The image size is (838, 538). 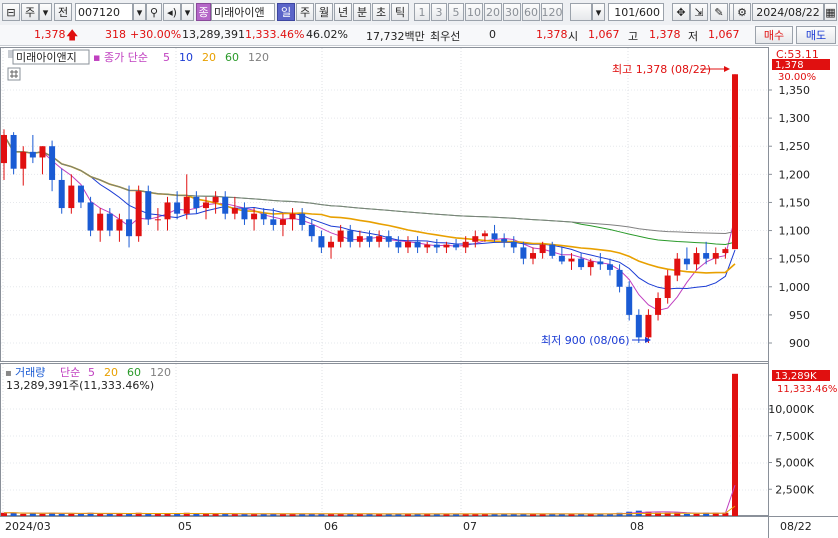 What do you see at coordinates (633, 36) in the screenshot?
I see `high-label: 고` at bounding box center [633, 36].